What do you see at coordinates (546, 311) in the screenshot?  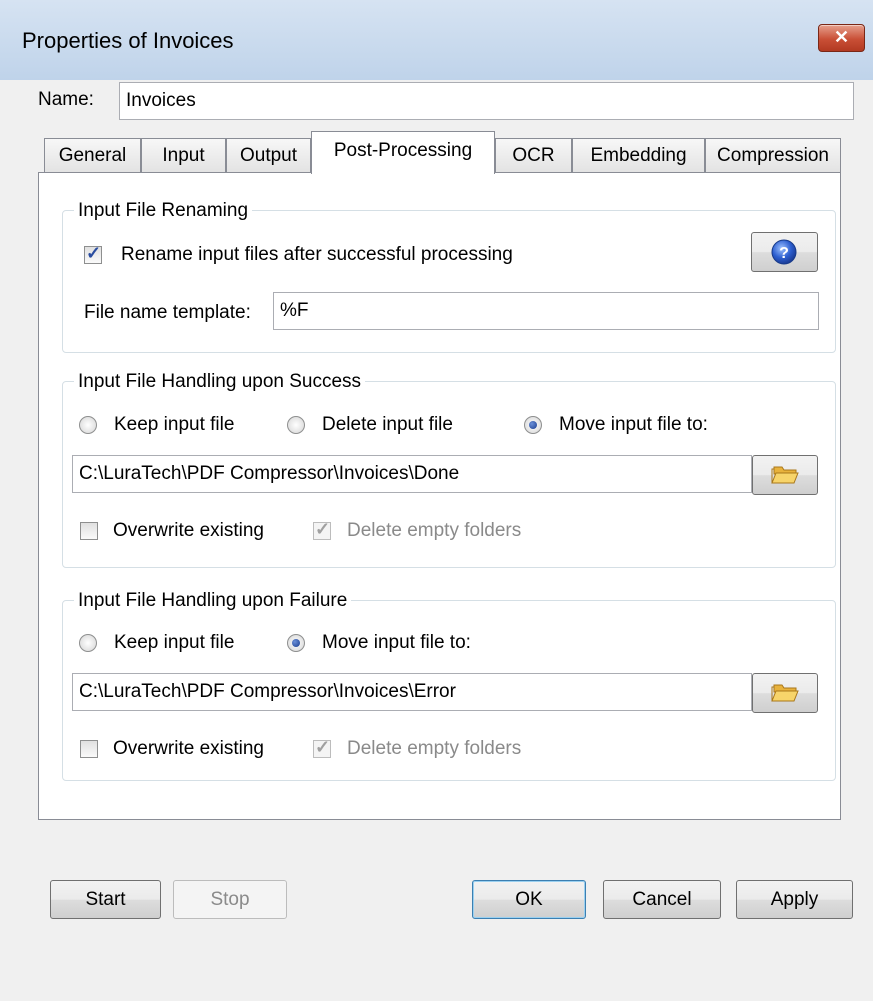 I see `template-input: %F` at bounding box center [546, 311].